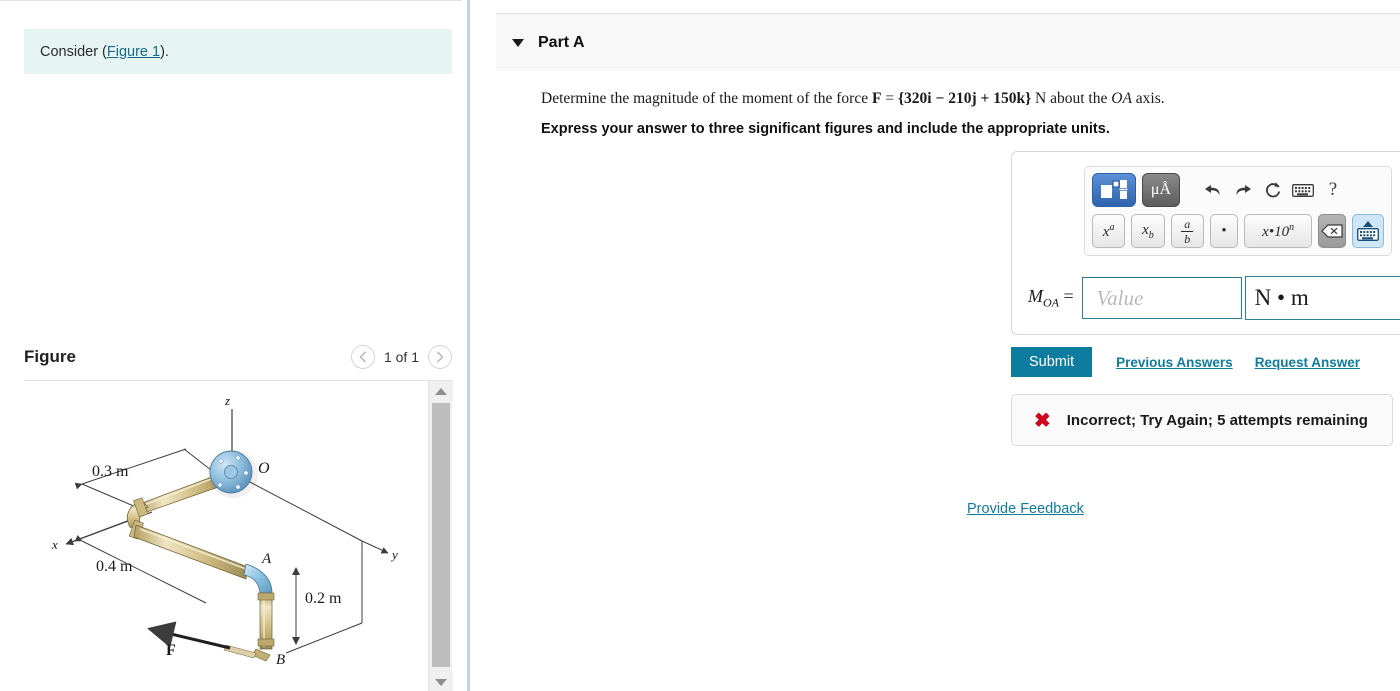  I want to click on redo-arrow-icon, so click(1243, 190).